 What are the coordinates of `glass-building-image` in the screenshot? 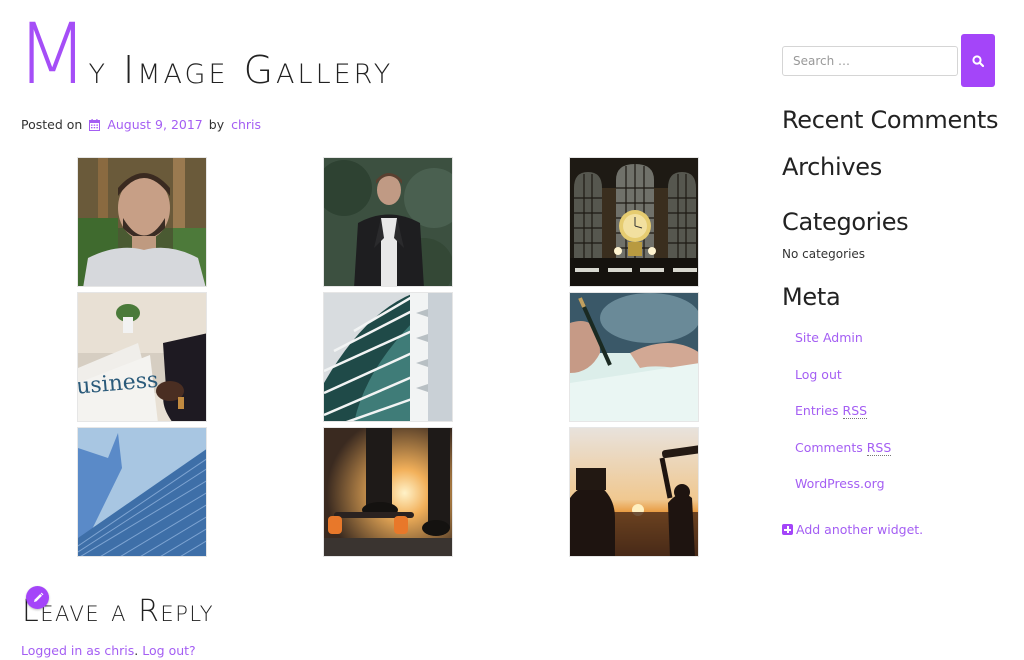 It's located at (388, 357).